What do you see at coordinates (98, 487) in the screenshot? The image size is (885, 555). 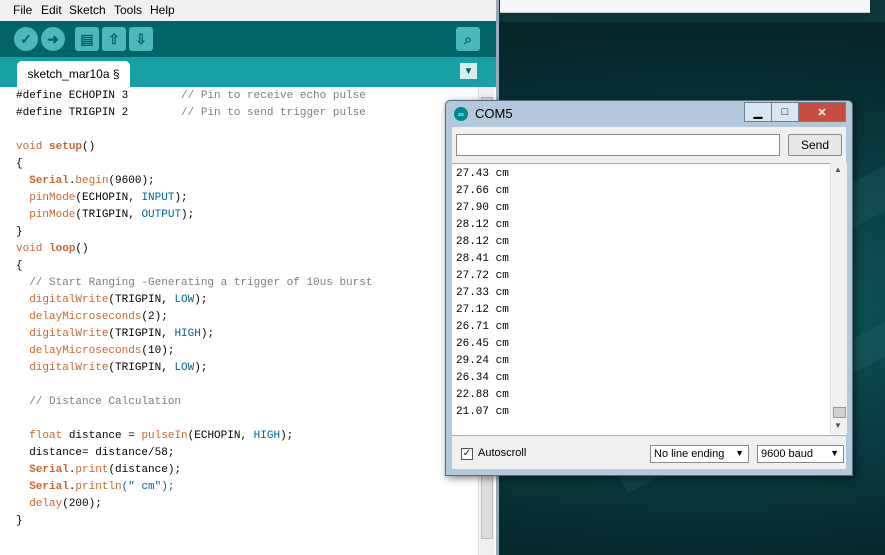 I see `code-token: println` at bounding box center [98, 487].